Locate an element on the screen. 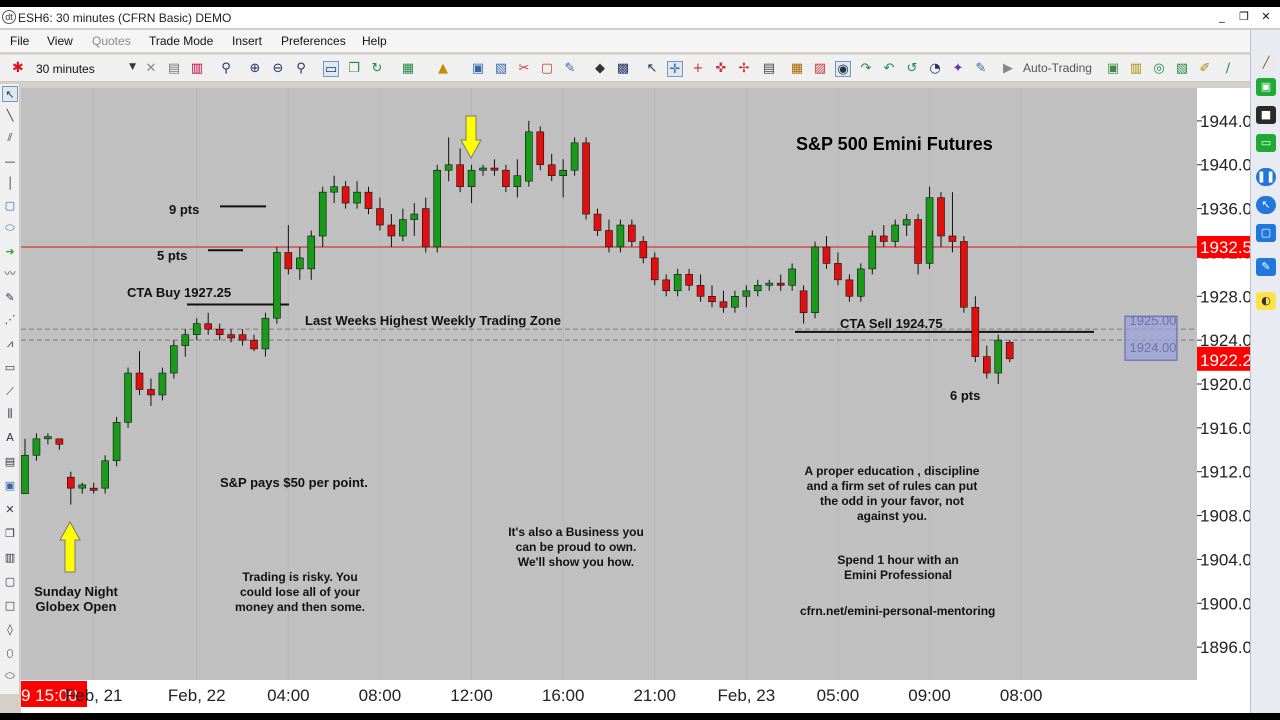  target-icon: ✜ is located at coordinates (721, 69).